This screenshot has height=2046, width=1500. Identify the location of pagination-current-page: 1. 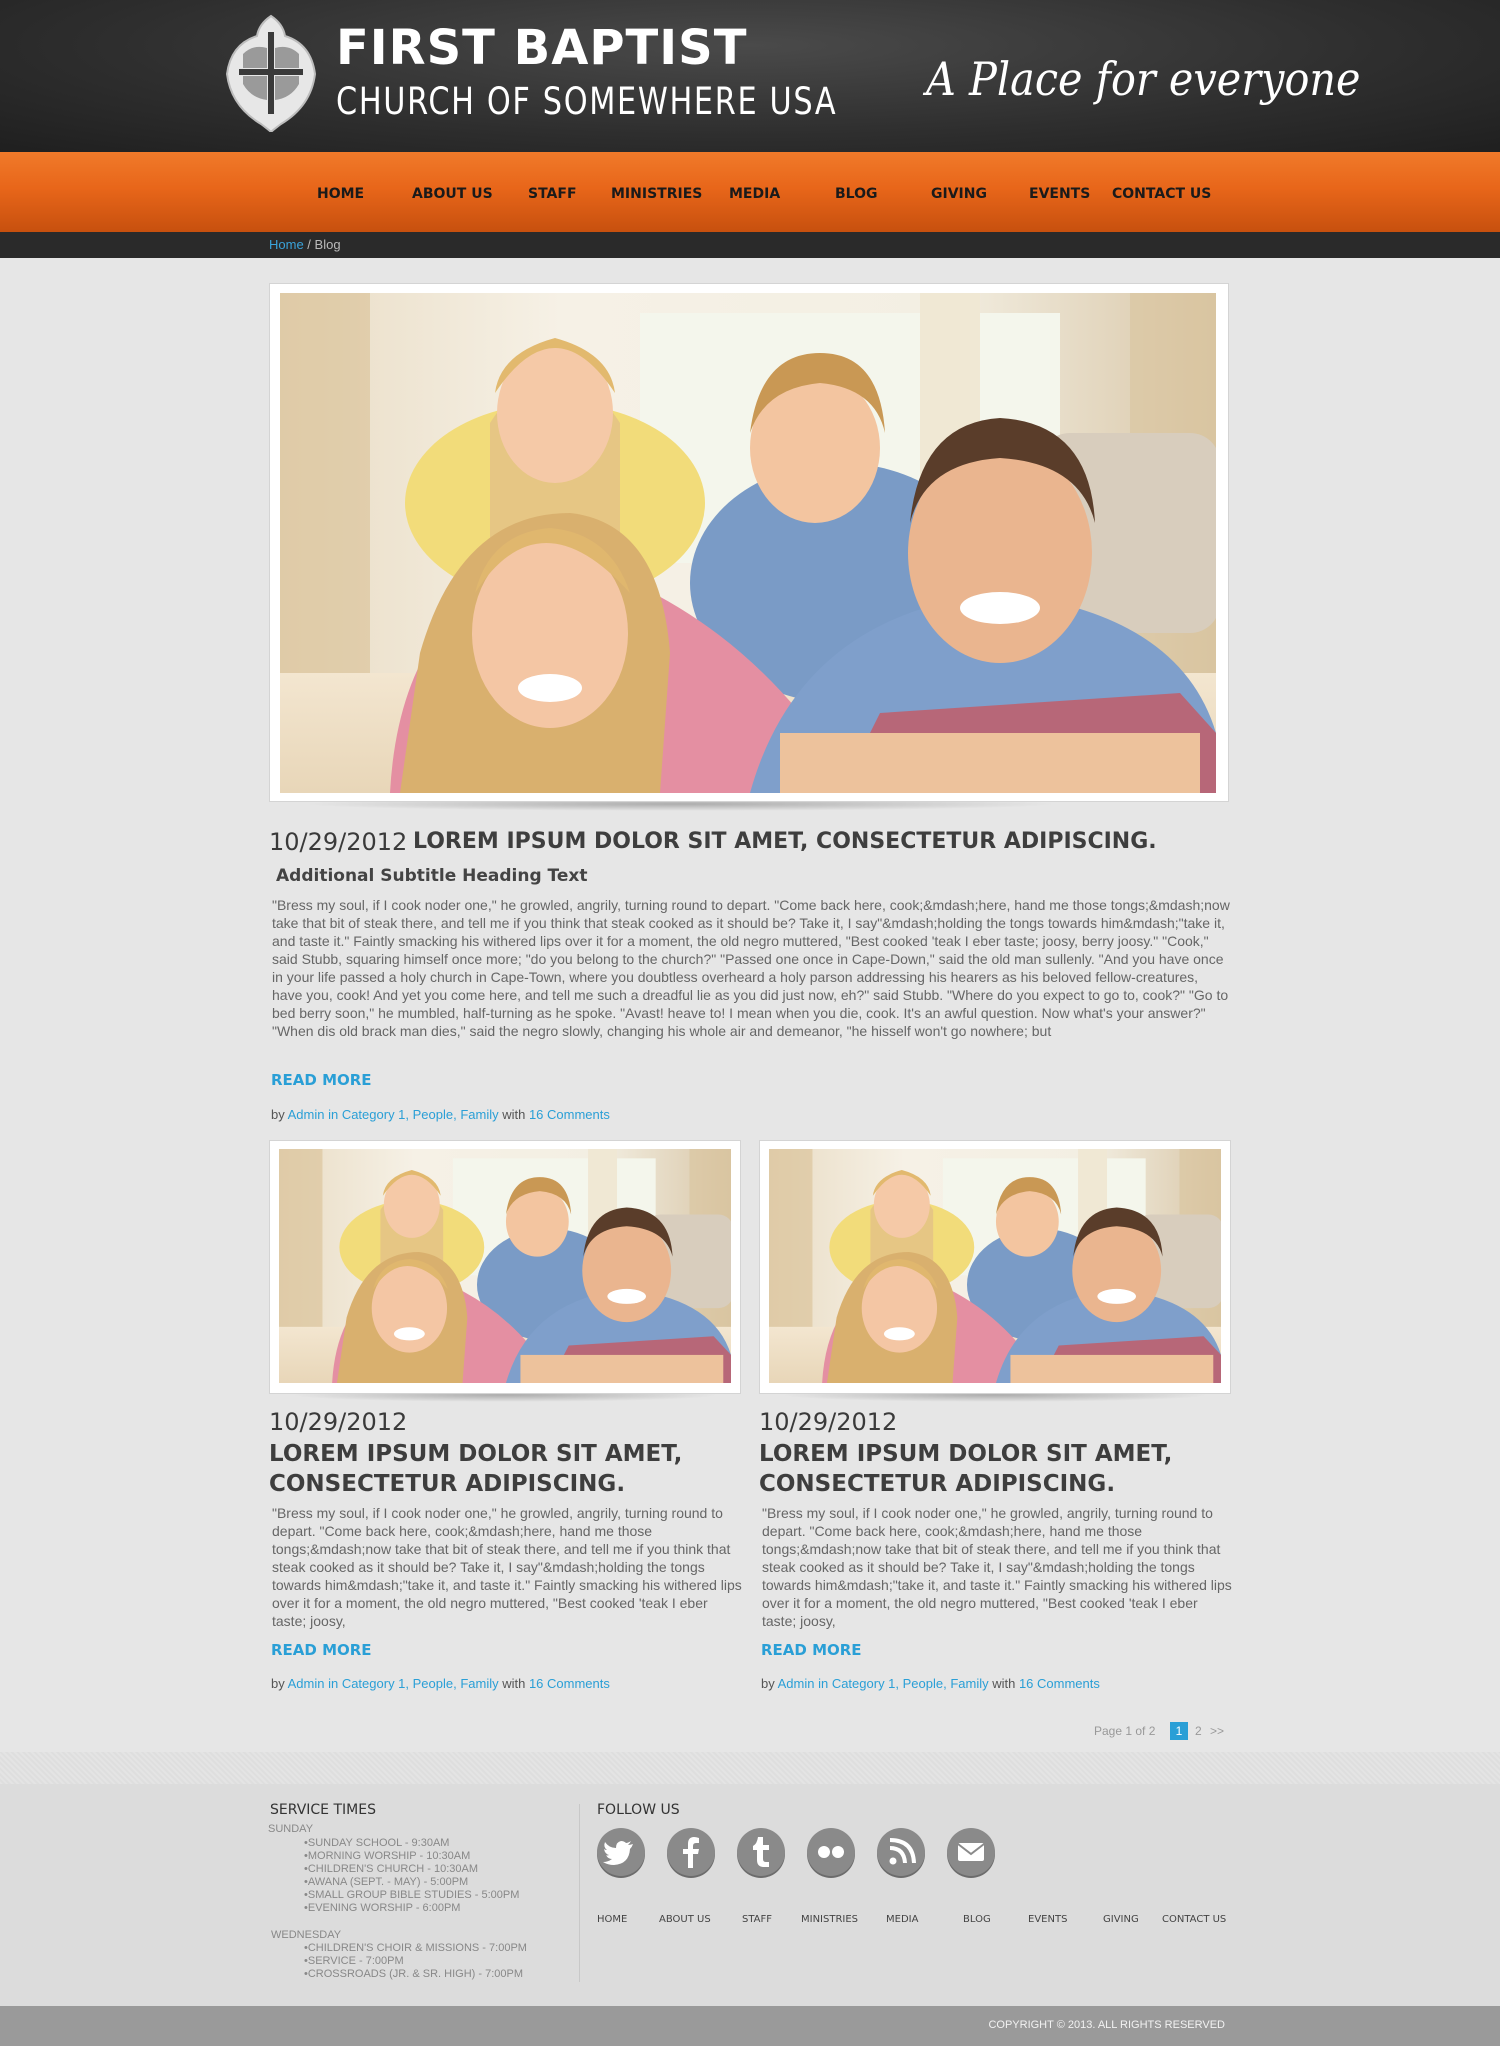
(1179, 1731).